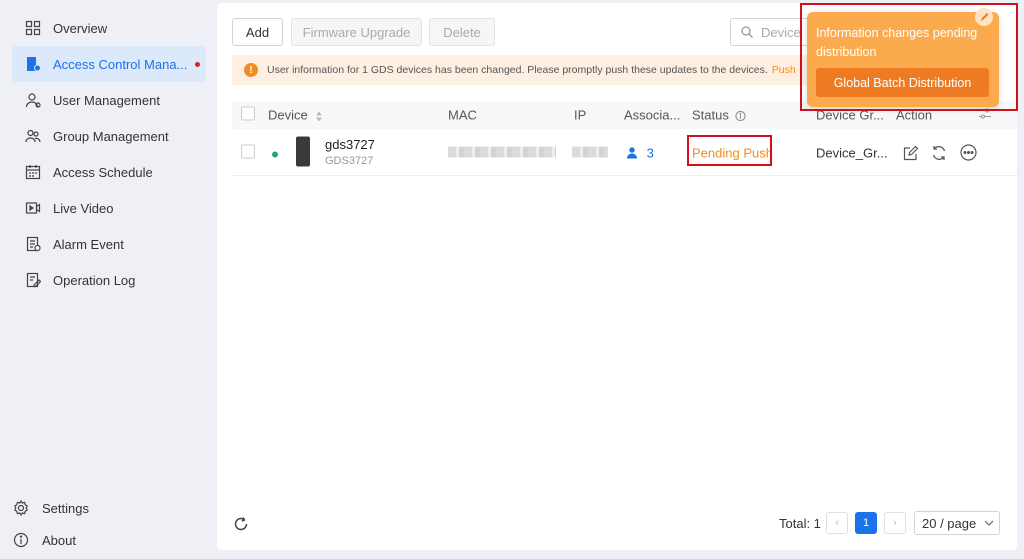 This screenshot has width=1024, height=559. What do you see at coordinates (837, 523) in the screenshot?
I see `prev-page-button: ‹` at bounding box center [837, 523].